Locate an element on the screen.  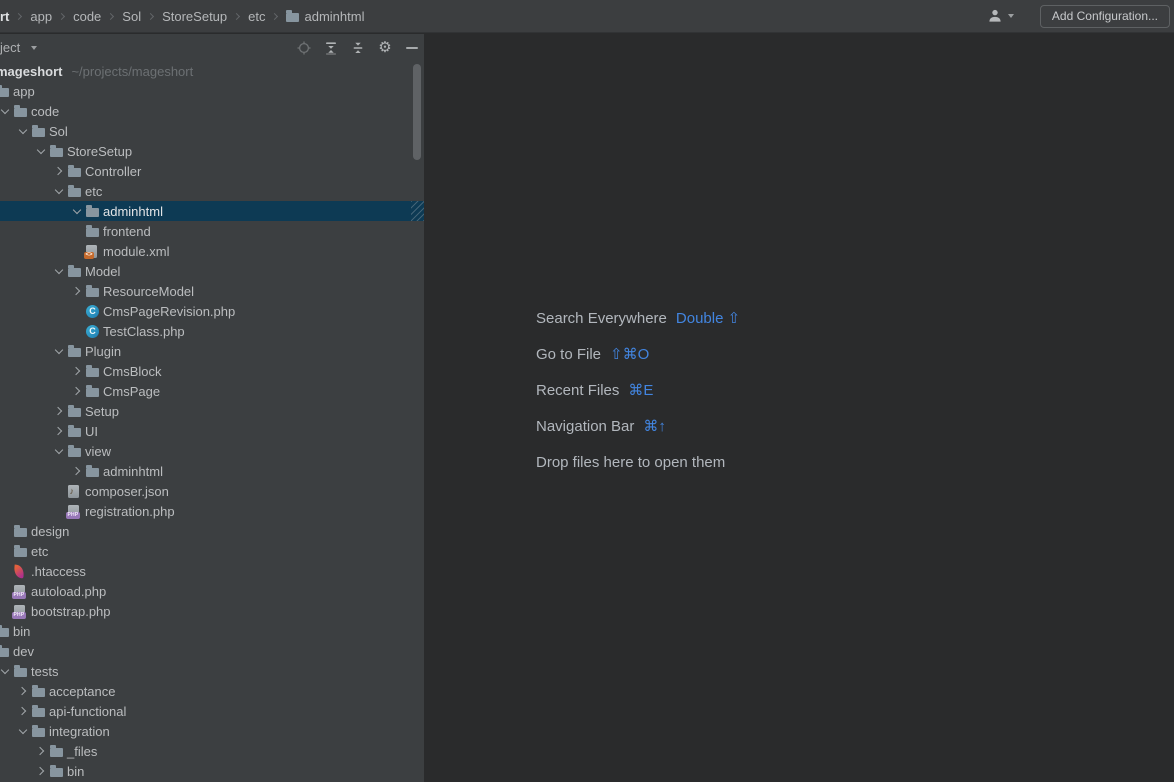
breadcrumb-item-rt: rt is located at coordinates (4, 16).